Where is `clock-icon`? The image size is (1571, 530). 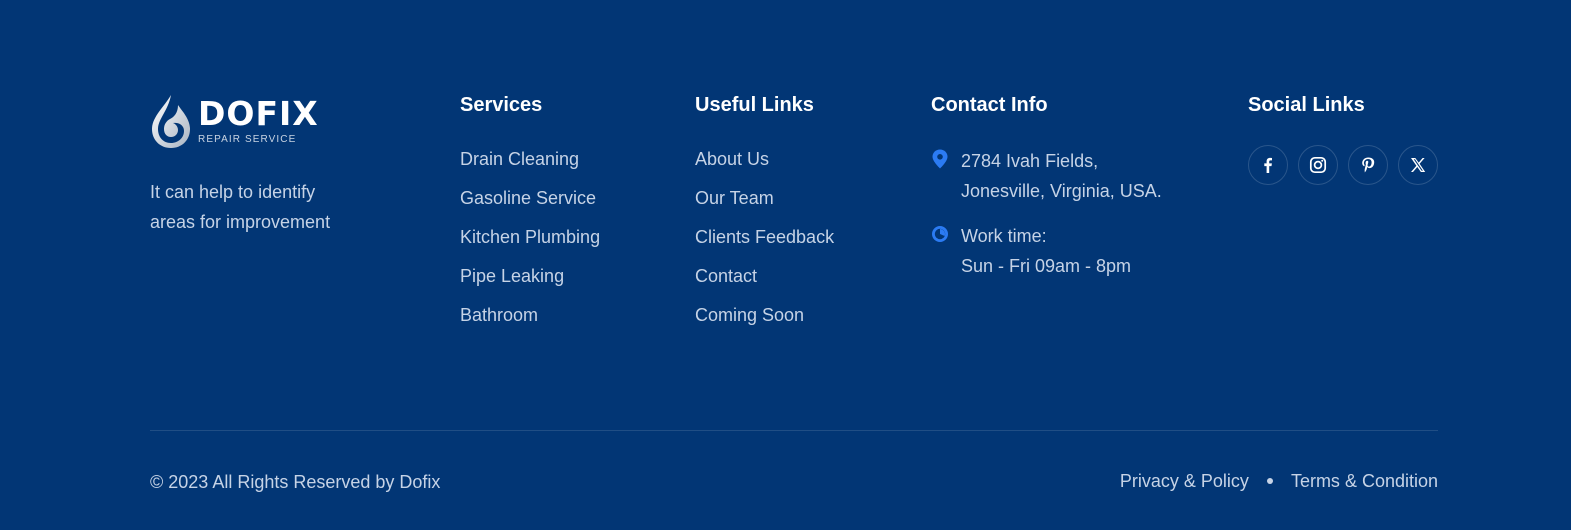
clock-icon is located at coordinates (940, 234).